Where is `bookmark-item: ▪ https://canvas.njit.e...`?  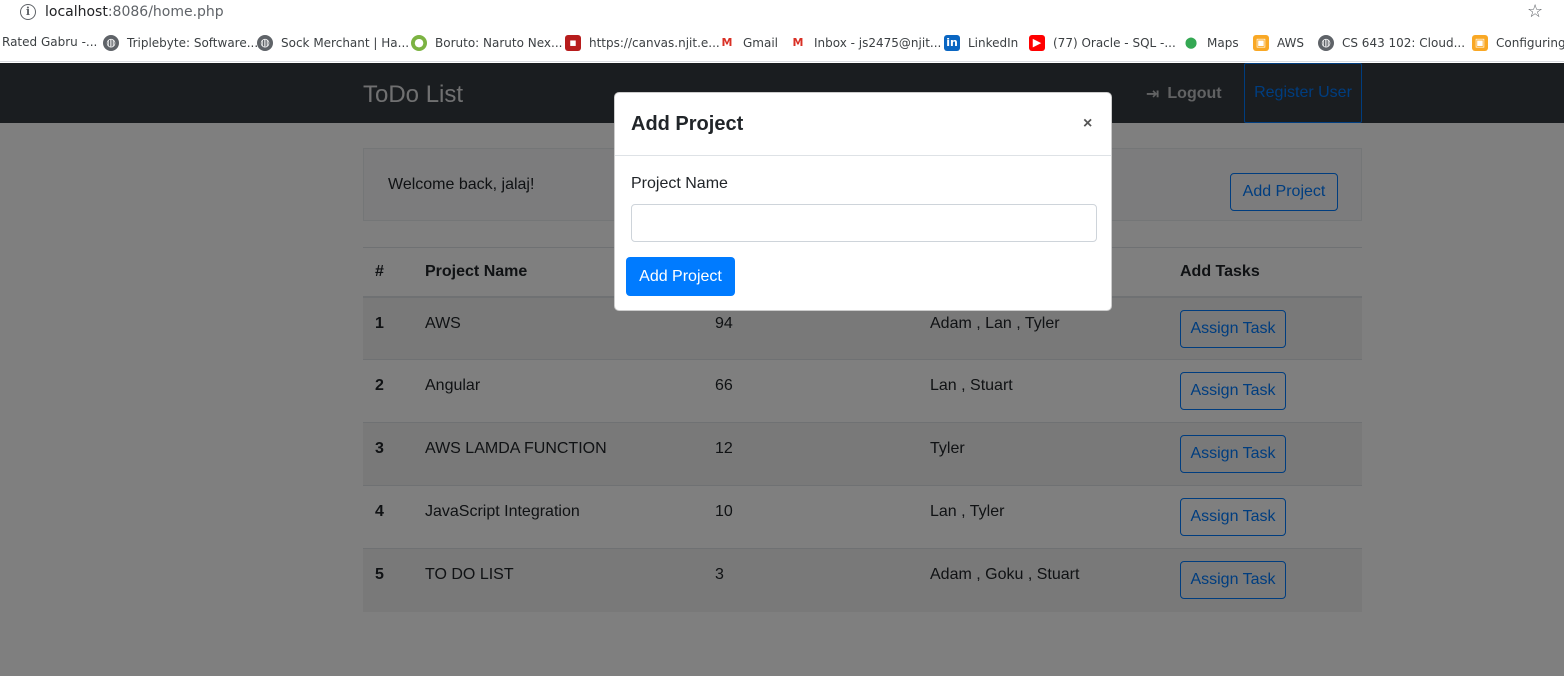
bookmark-item: ▪ https://canvas.njit.e... is located at coordinates (642, 43).